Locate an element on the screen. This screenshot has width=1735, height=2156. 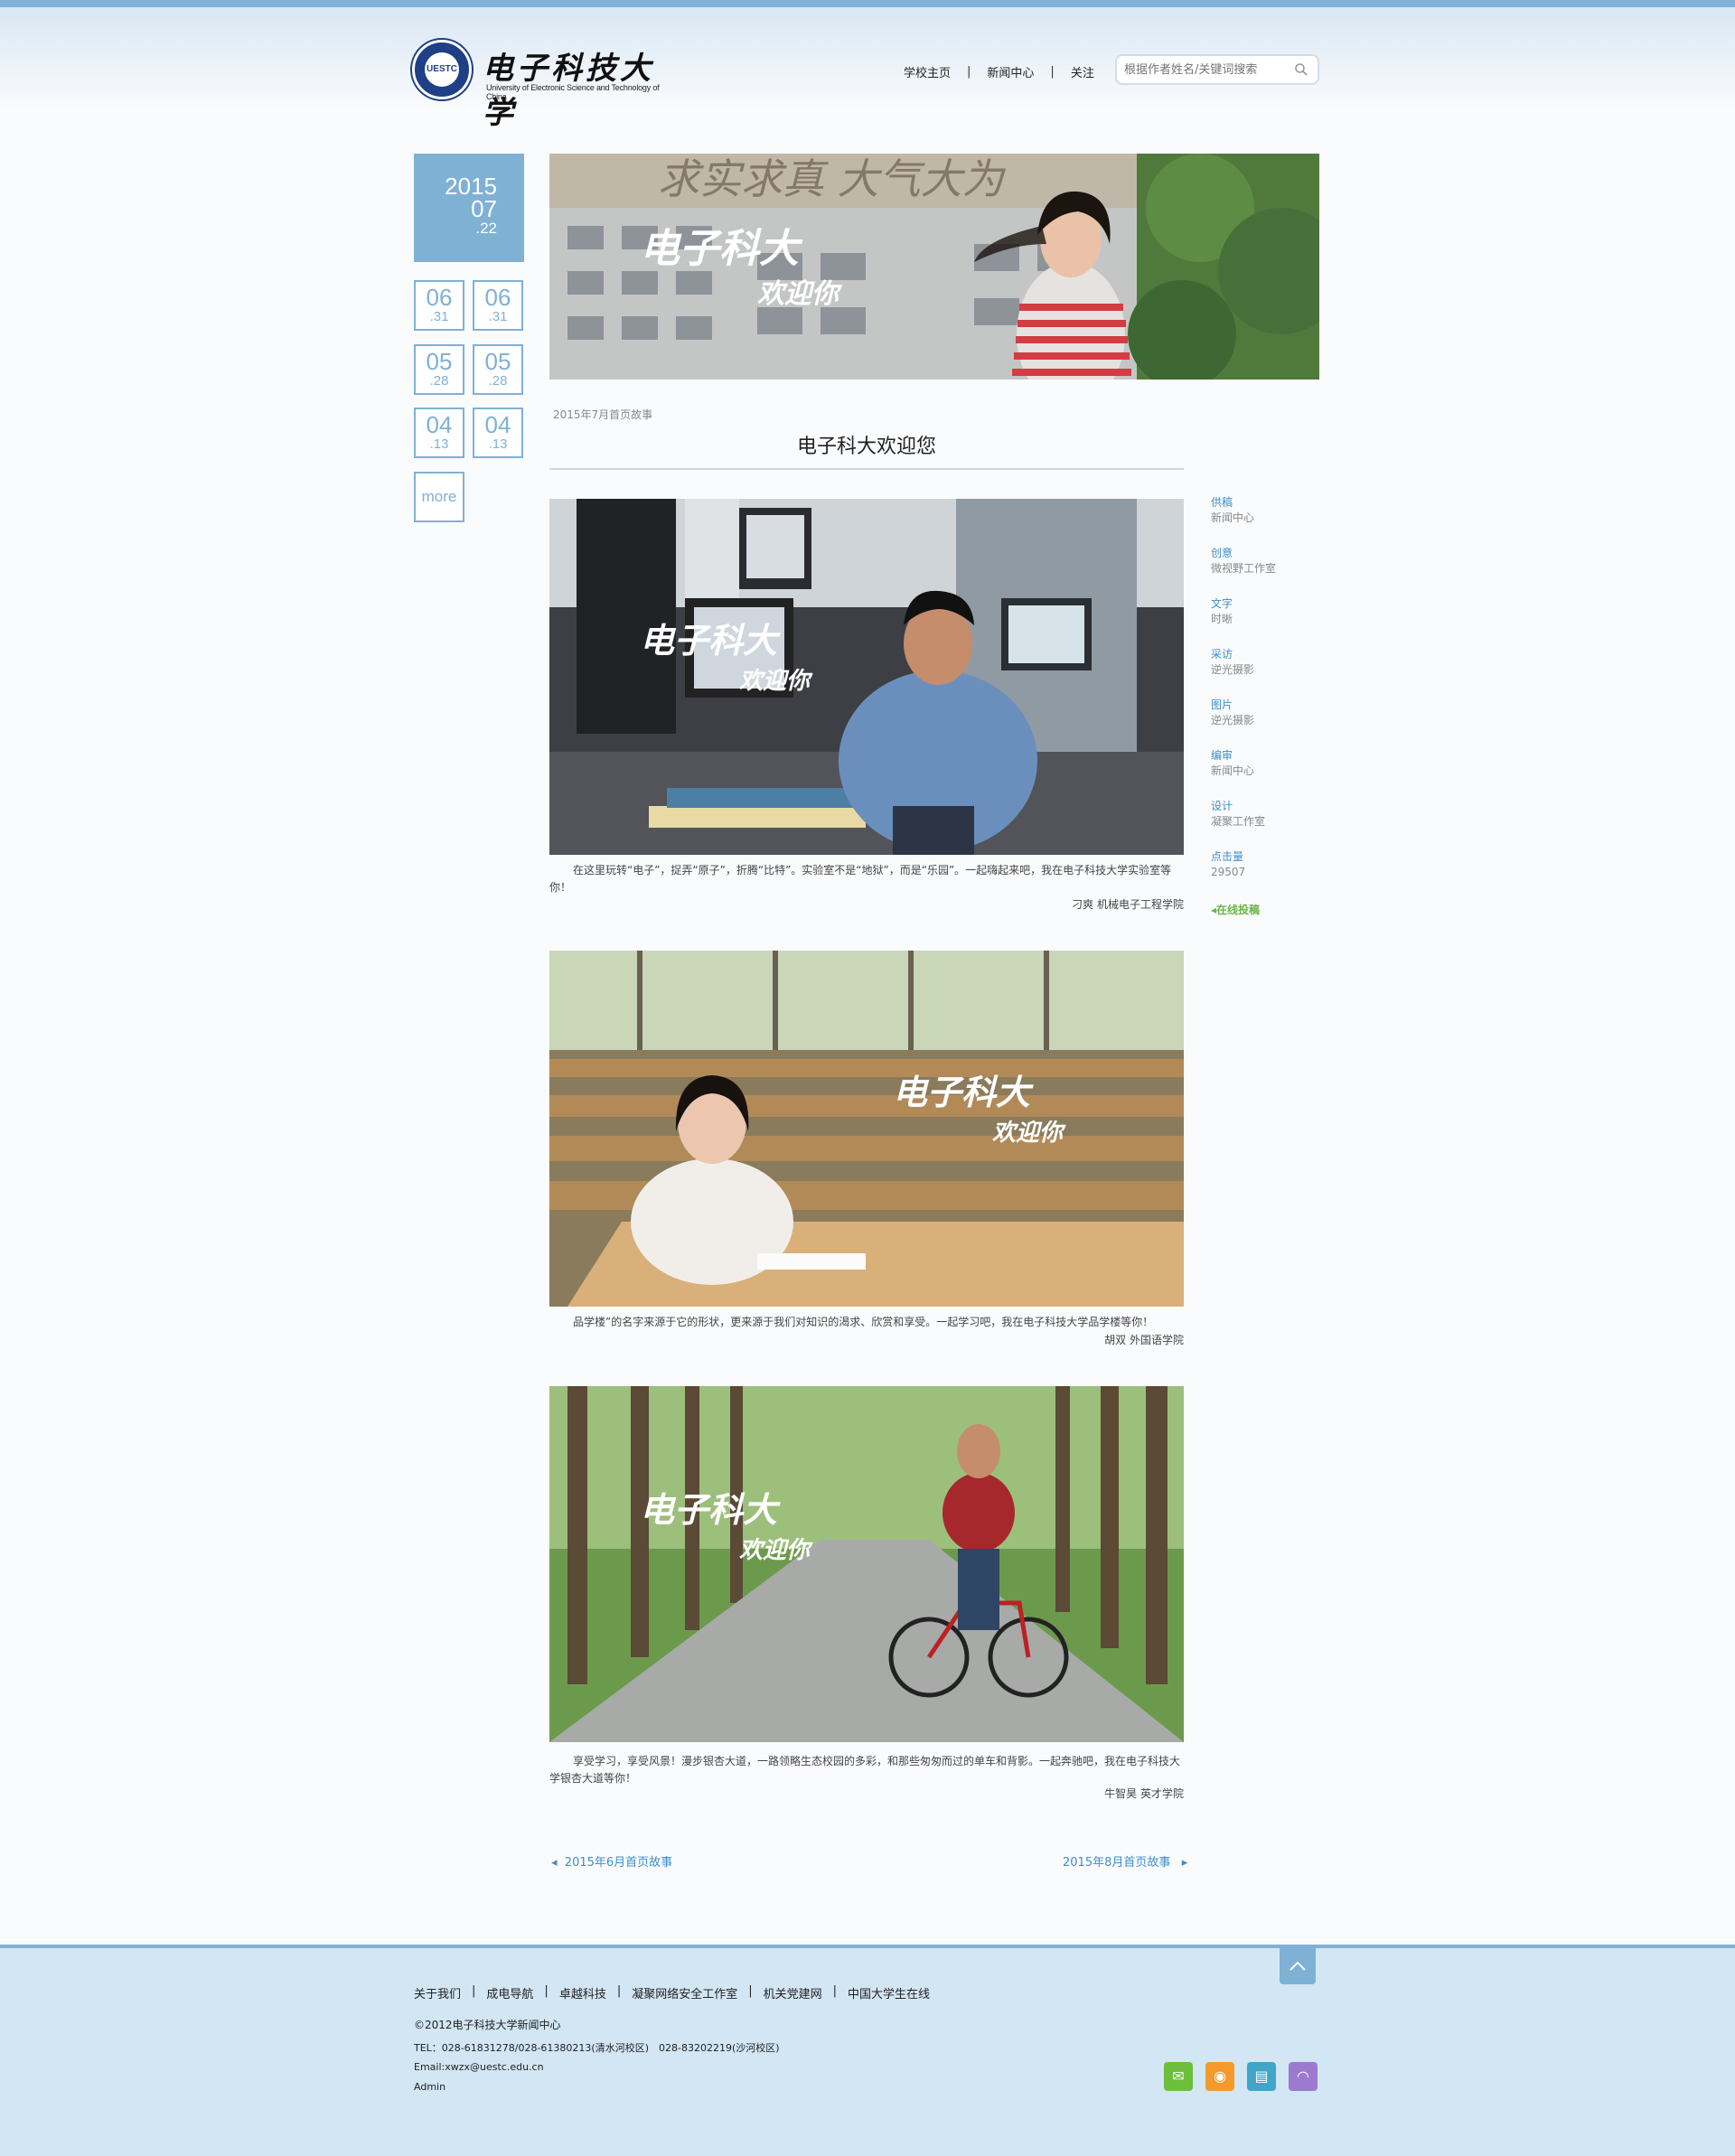
credit-item: 创意 微视野工作室 is located at coordinates (1265, 571).